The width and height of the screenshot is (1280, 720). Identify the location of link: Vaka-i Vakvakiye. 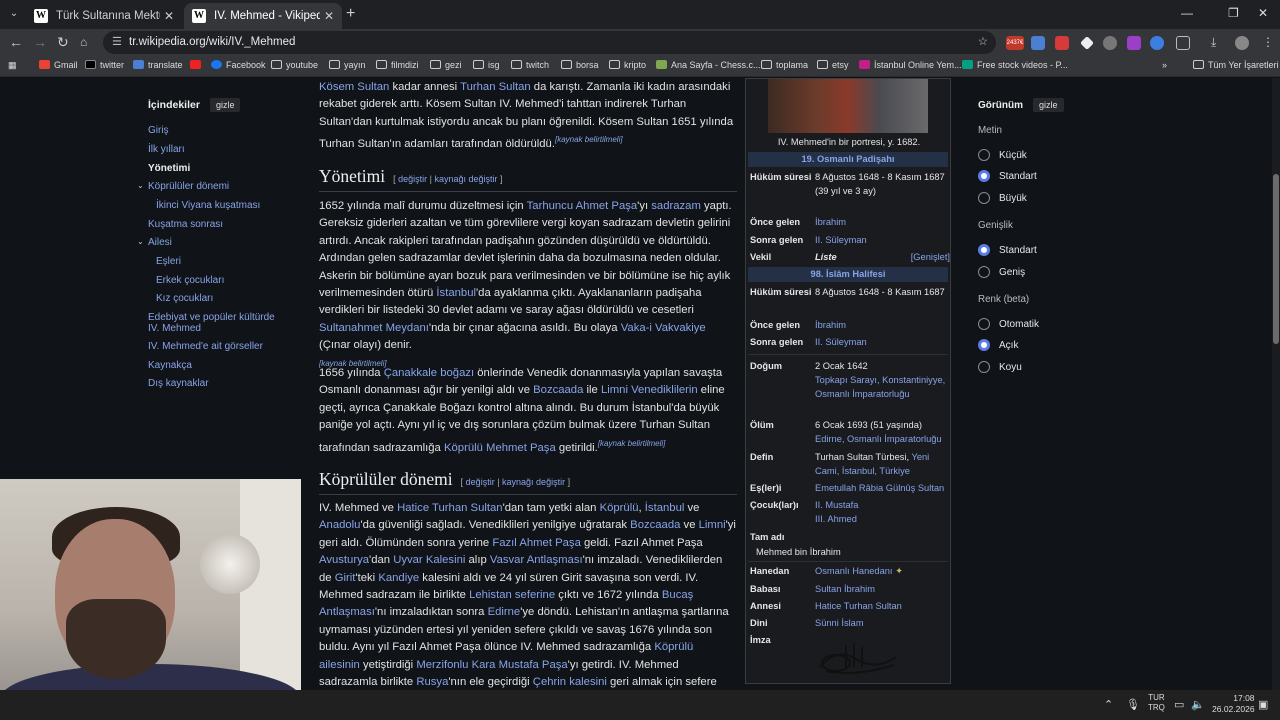
(663, 328).